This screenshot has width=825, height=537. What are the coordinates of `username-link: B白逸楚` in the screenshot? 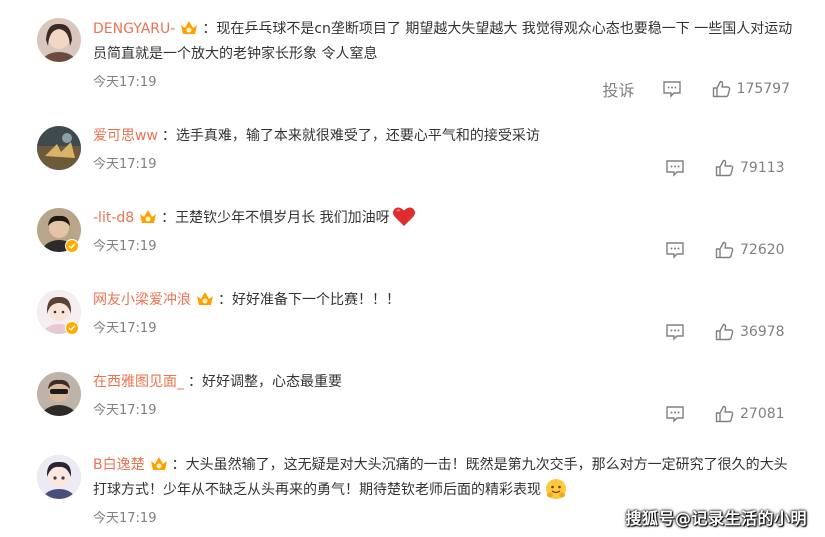 It's located at (119, 465).